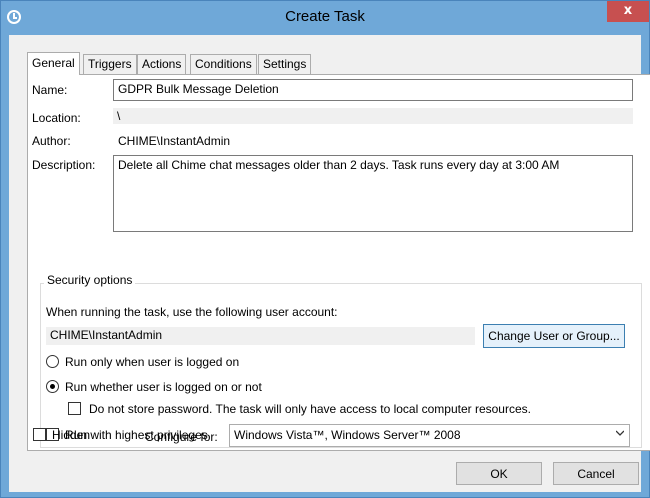  I want to click on do-not-store-password-checkbox, so click(74, 408).